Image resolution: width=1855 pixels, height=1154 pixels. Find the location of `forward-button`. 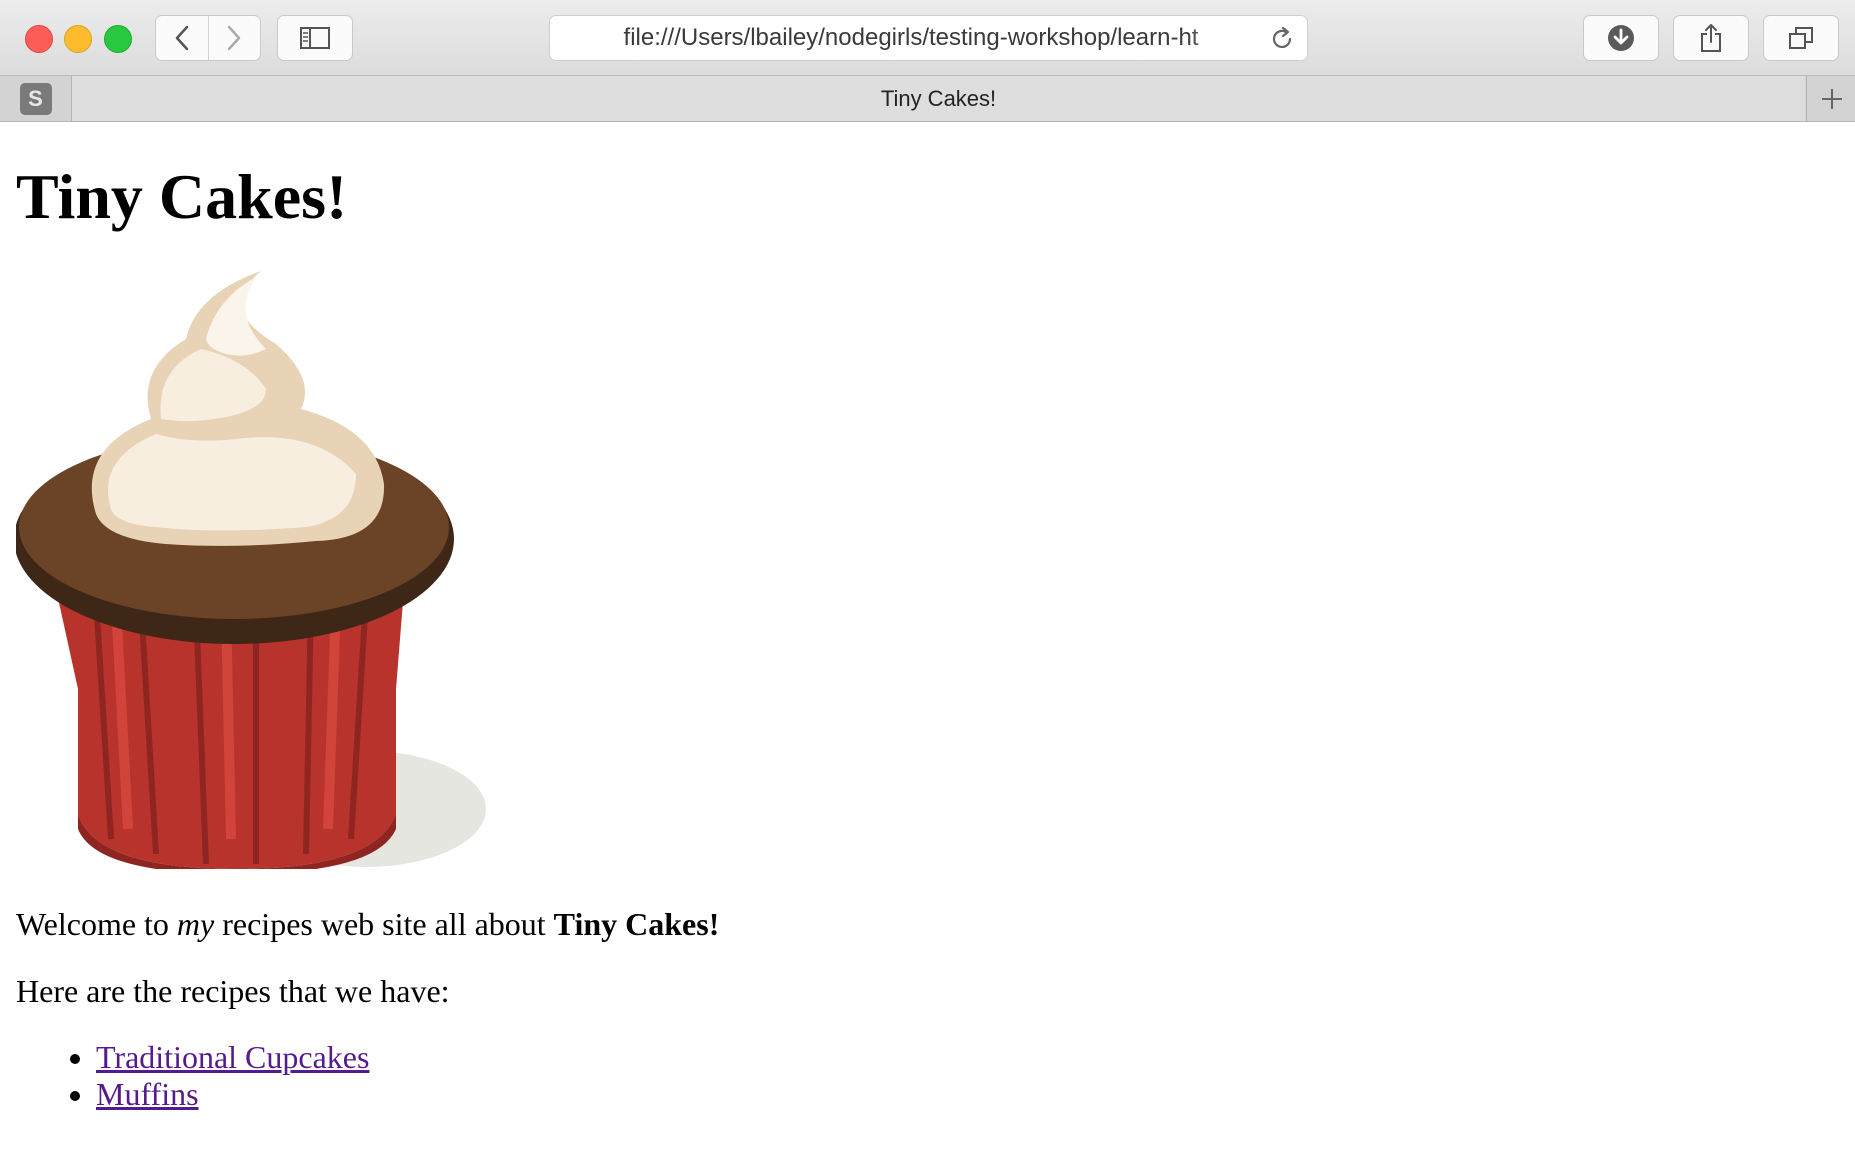

forward-button is located at coordinates (234, 38).